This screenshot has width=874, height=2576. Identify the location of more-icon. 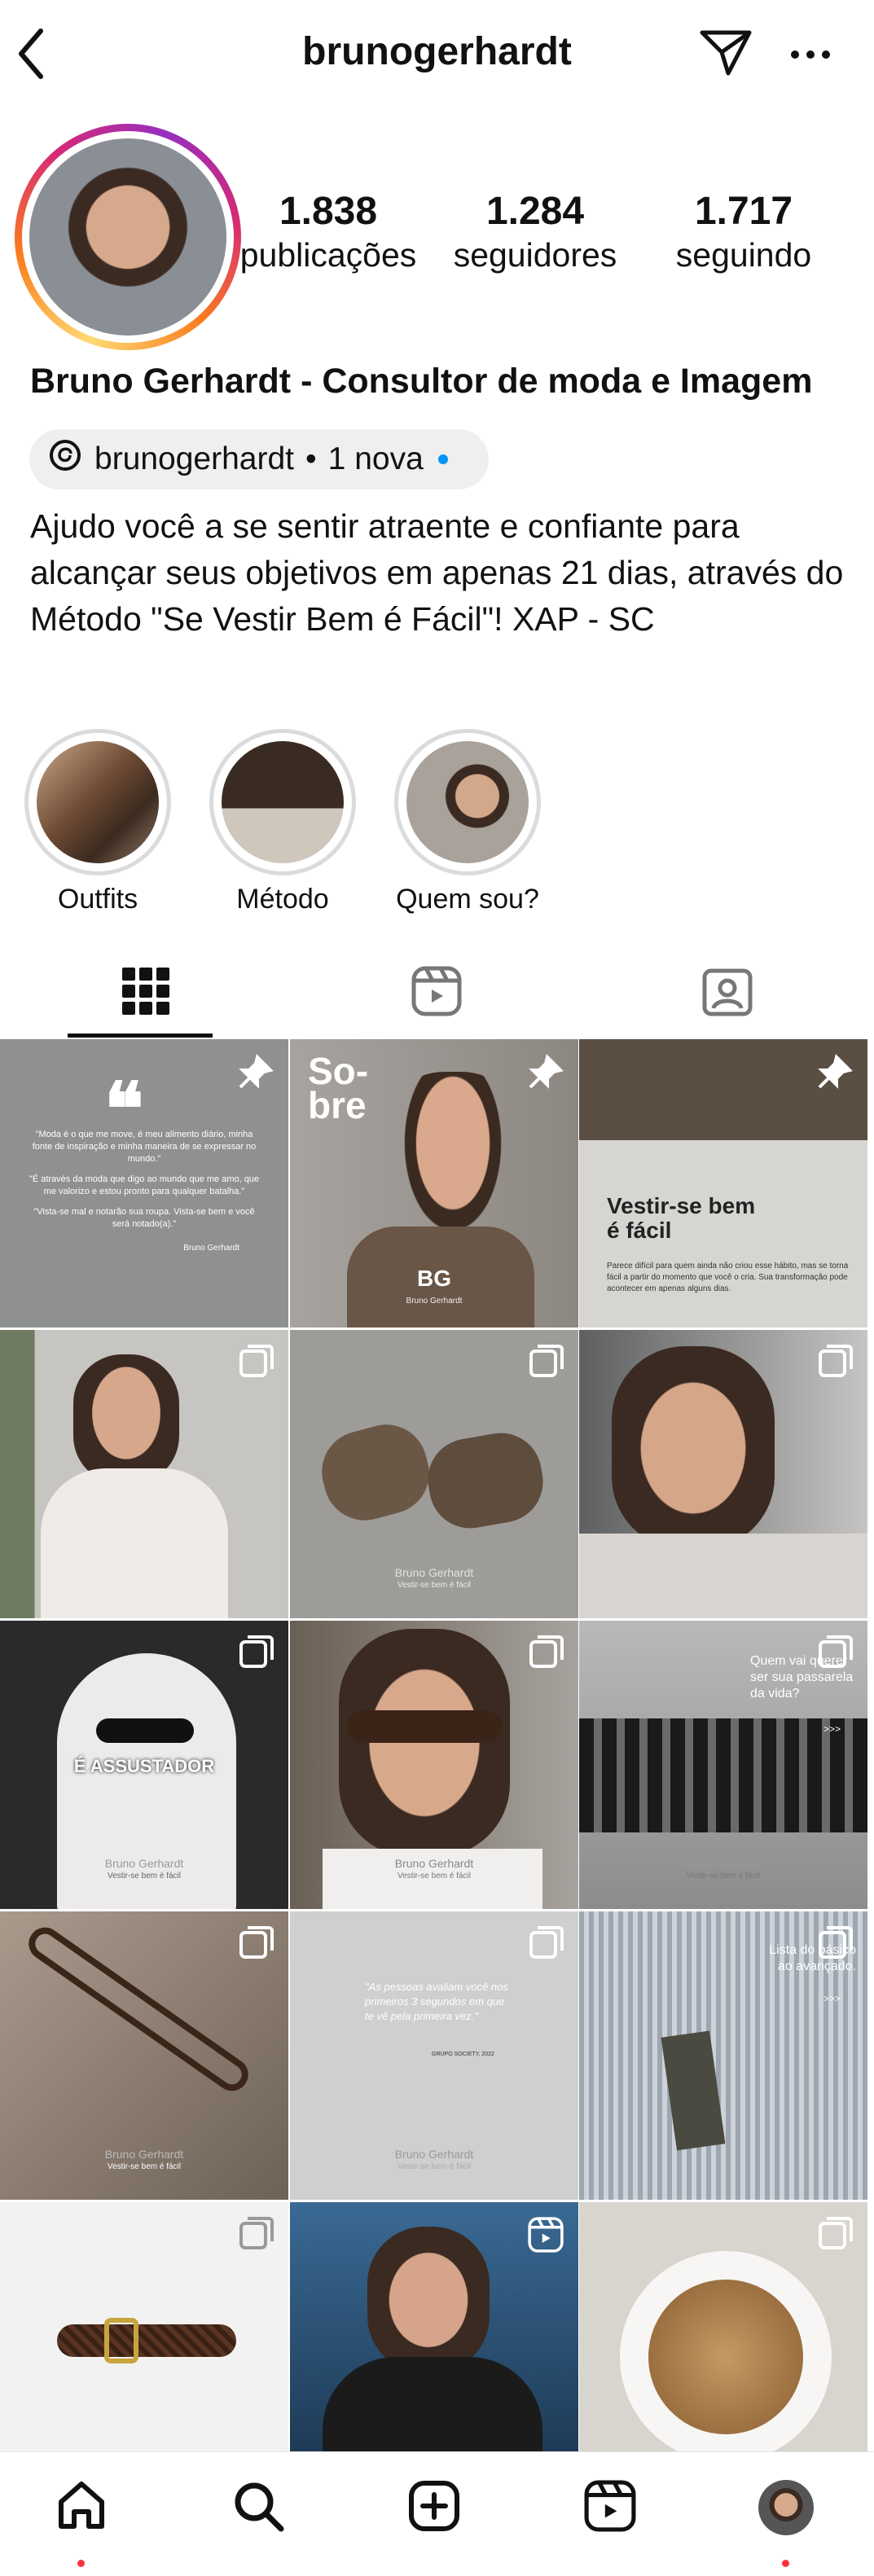
(810, 56).